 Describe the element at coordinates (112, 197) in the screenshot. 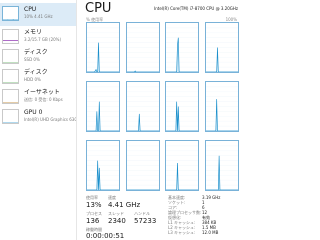

I see `speed-label: 速度` at that location.